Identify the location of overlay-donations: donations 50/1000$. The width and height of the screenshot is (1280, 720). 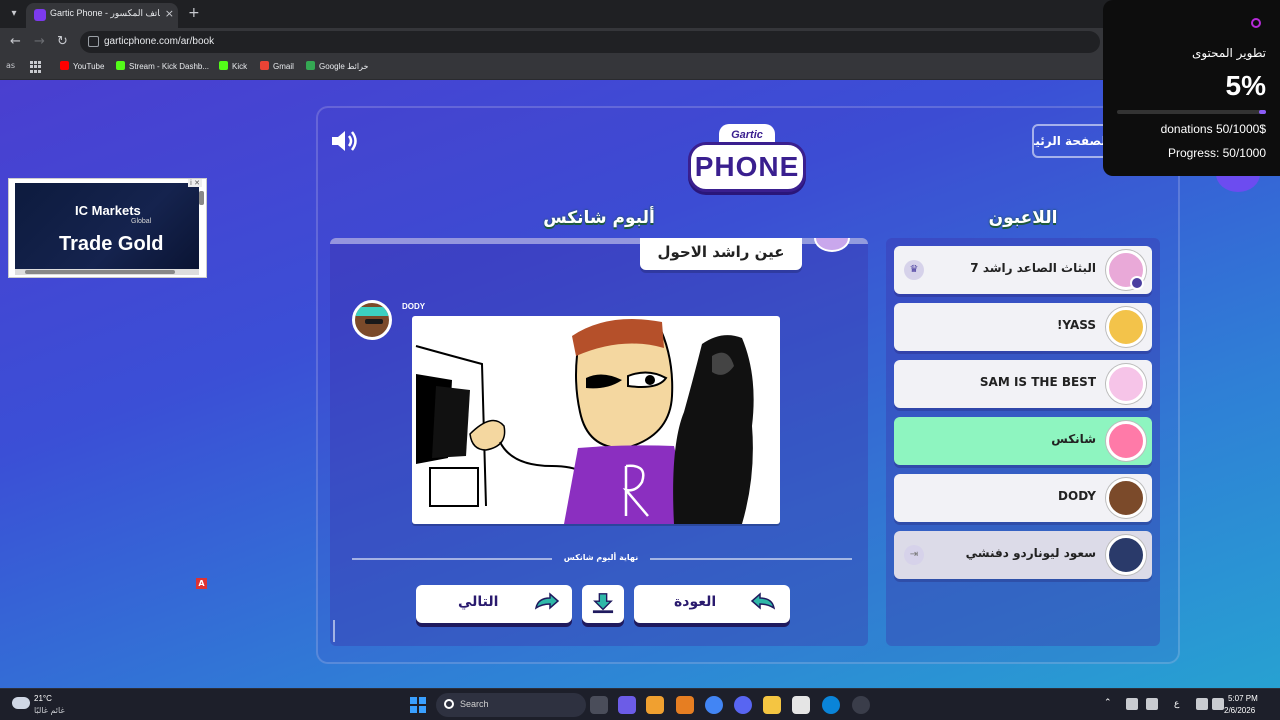
(1213, 129).